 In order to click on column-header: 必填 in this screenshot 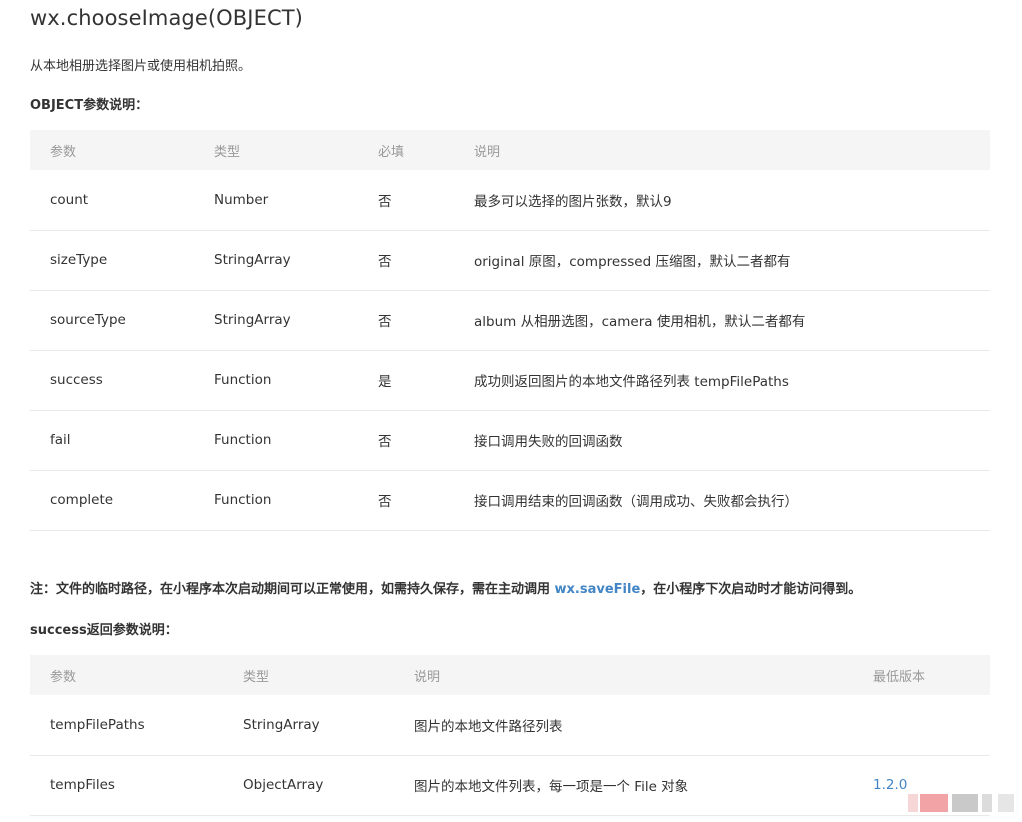, I will do `click(391, 152)`.